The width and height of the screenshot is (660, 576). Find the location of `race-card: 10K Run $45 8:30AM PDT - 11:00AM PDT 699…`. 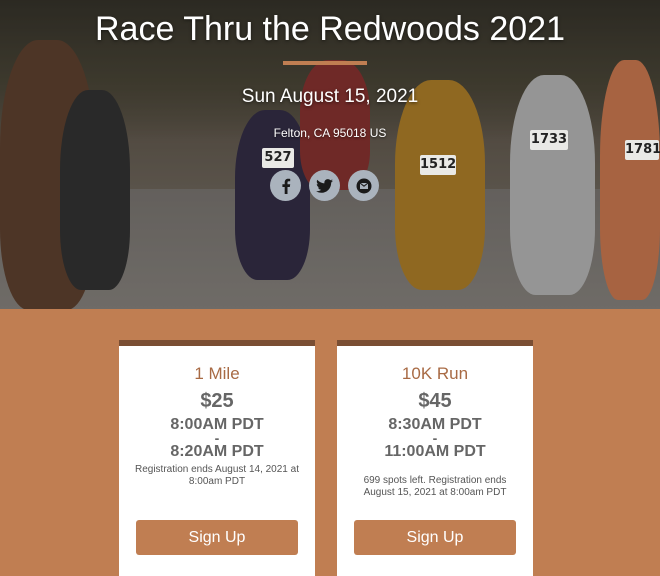

race-card: 10K Run $45 8:30AM PDT - 11:00AM PDT 699… is located at coordinates (435, 458).